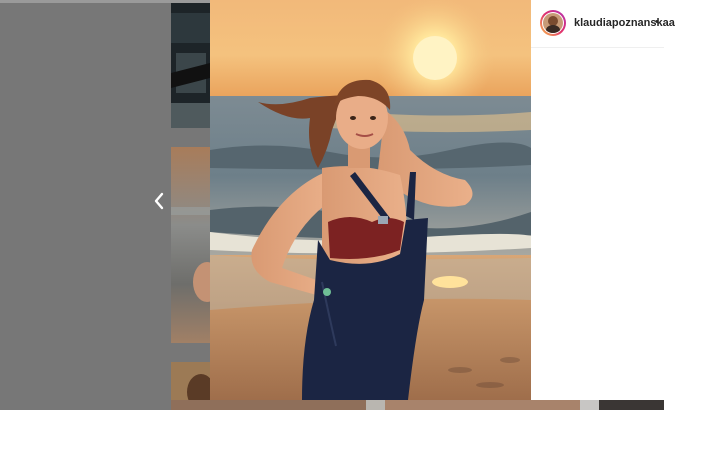  I want to click on avatar-image, so click(553, 23).